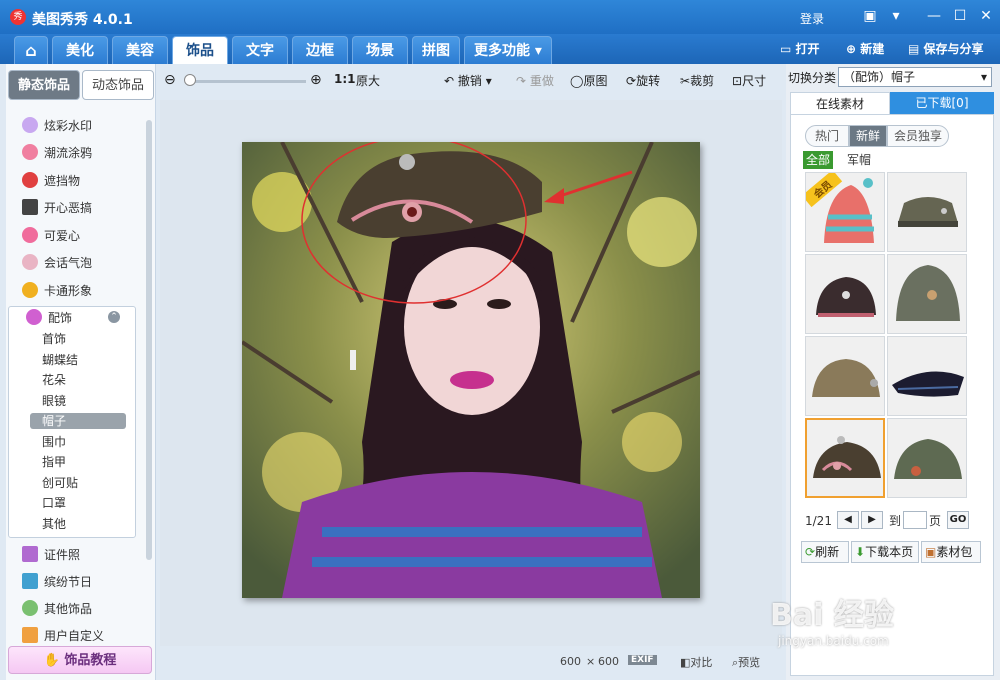 The image size is (1000, 680). Describe the element at coordinates (80, 660) in the screenshot. I see `tutorial-button: ✋ 饰品教程` at that location.